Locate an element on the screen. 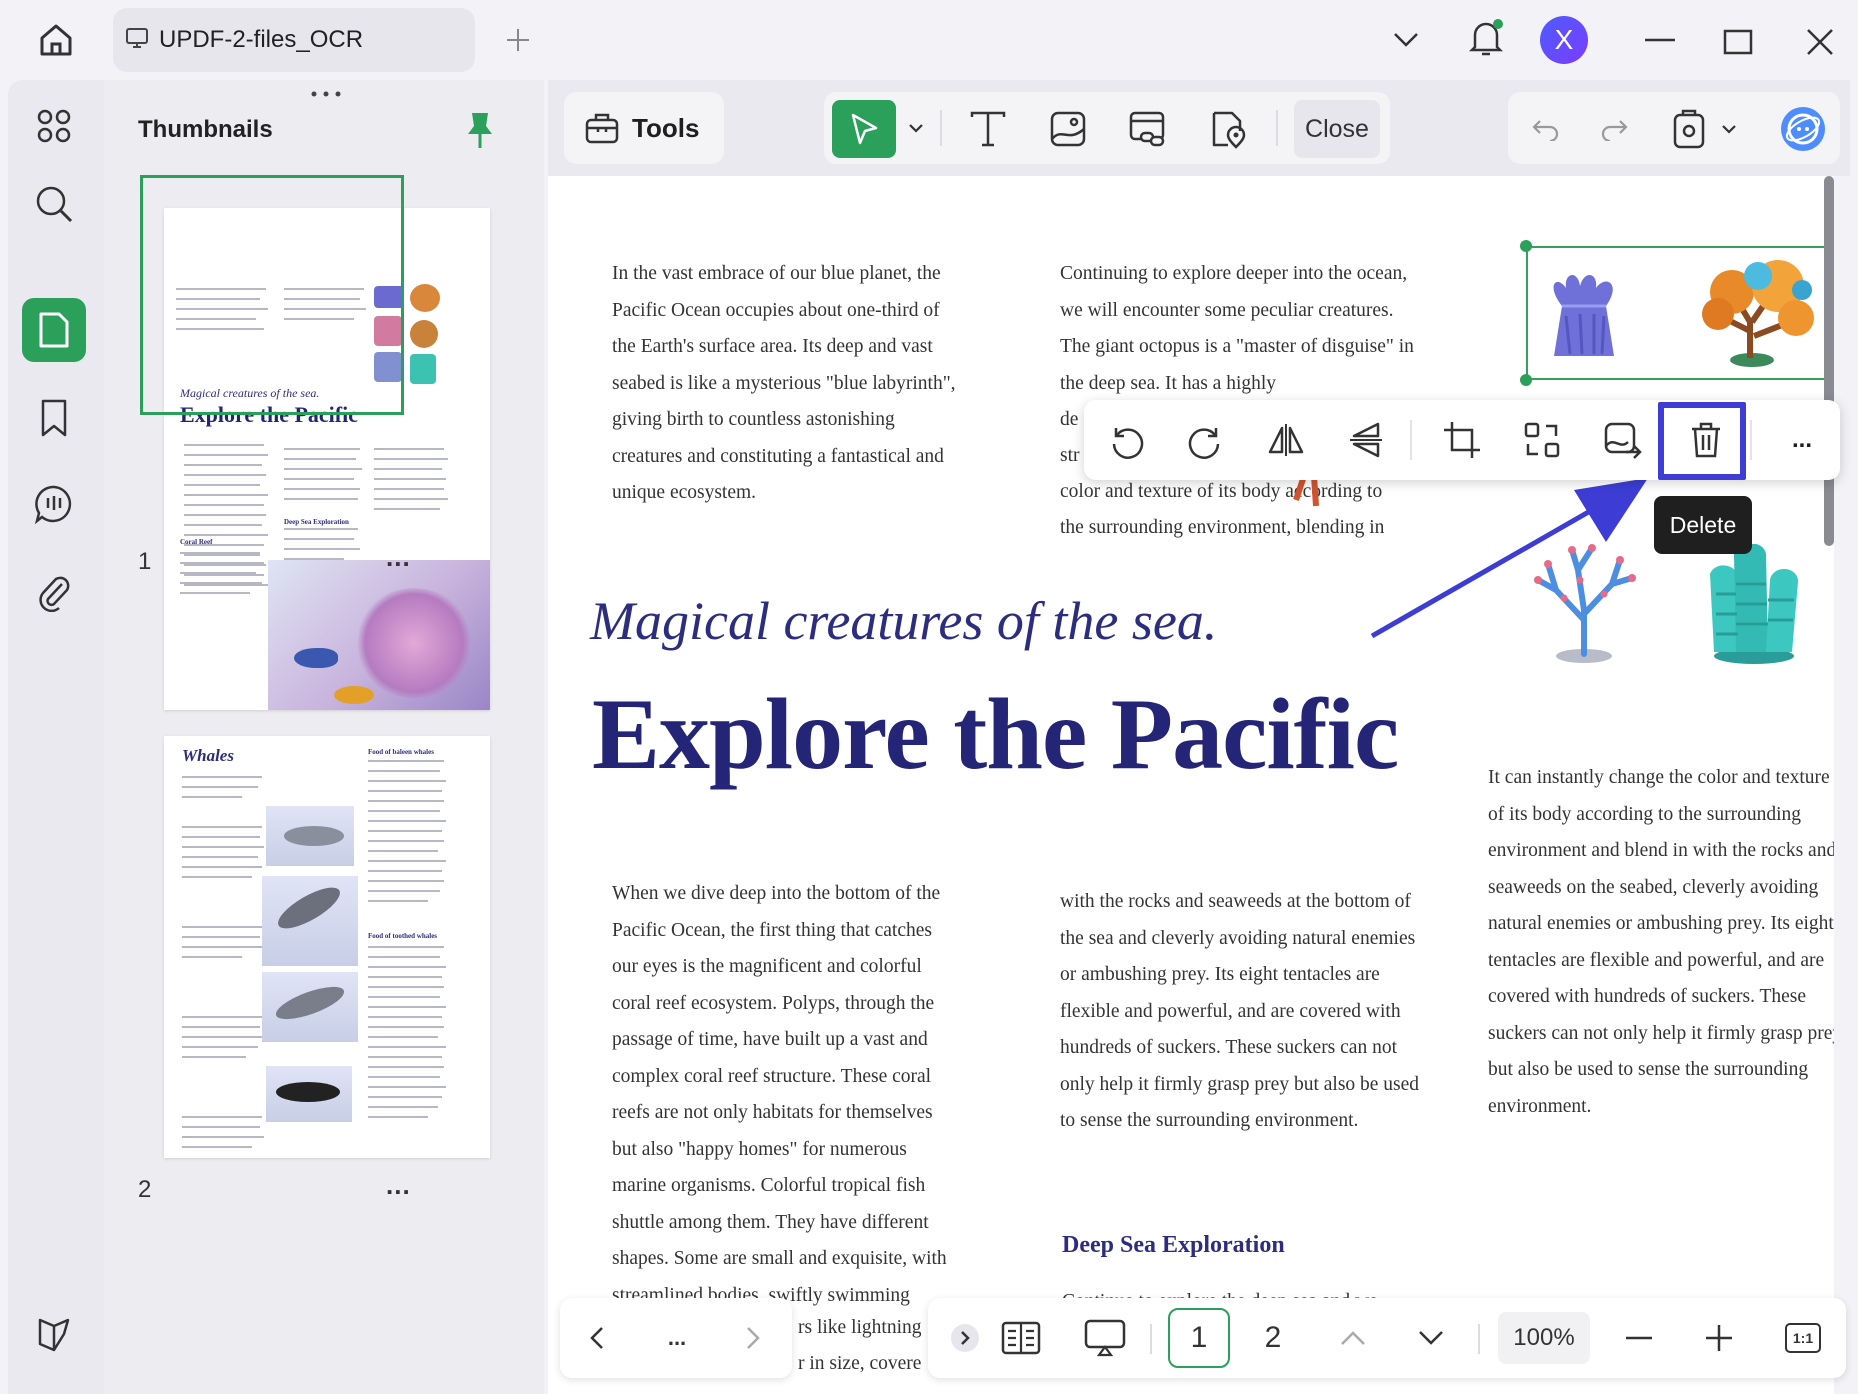 This screenshot has width=1858, height=1394. attachment-icon is located at coordinates (54, 592).